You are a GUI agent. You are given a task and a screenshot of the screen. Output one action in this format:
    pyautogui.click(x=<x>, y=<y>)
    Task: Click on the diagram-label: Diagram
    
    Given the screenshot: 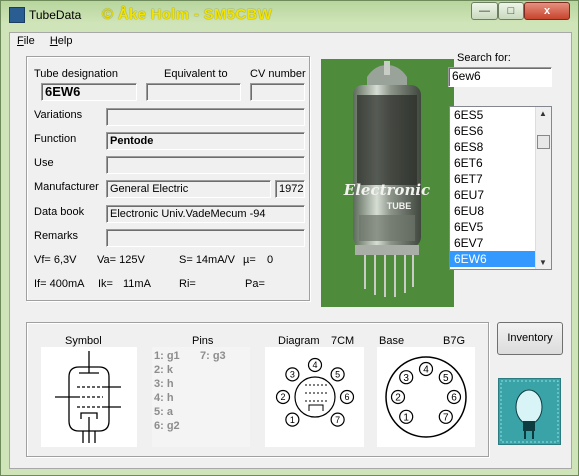 What is the action you would take?
    pyautogui.click(x=299, y=341)
    